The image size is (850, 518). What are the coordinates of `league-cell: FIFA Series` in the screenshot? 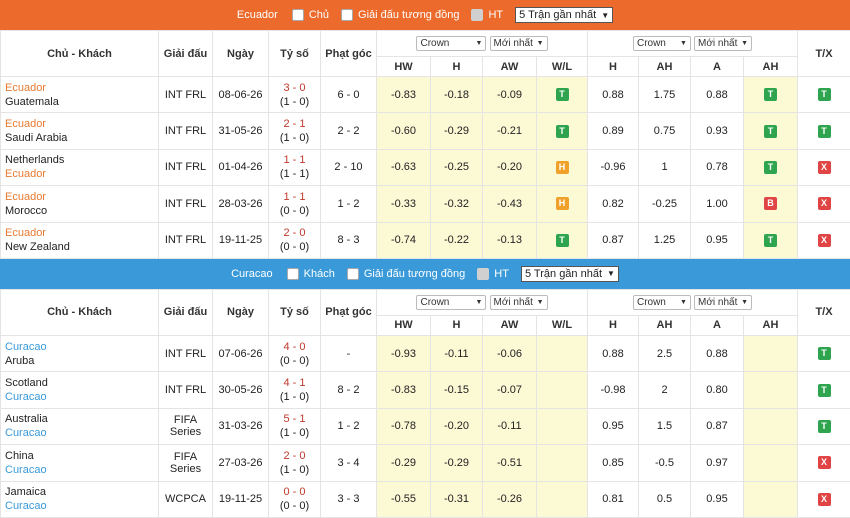 It's located at (186, 426).